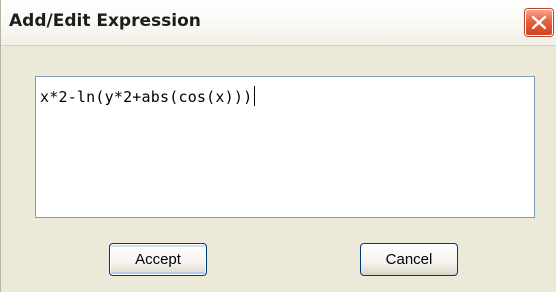  Describe the element at coordinates (158, 259) in the screenshot. I see `accept-button: Accept` at that location.